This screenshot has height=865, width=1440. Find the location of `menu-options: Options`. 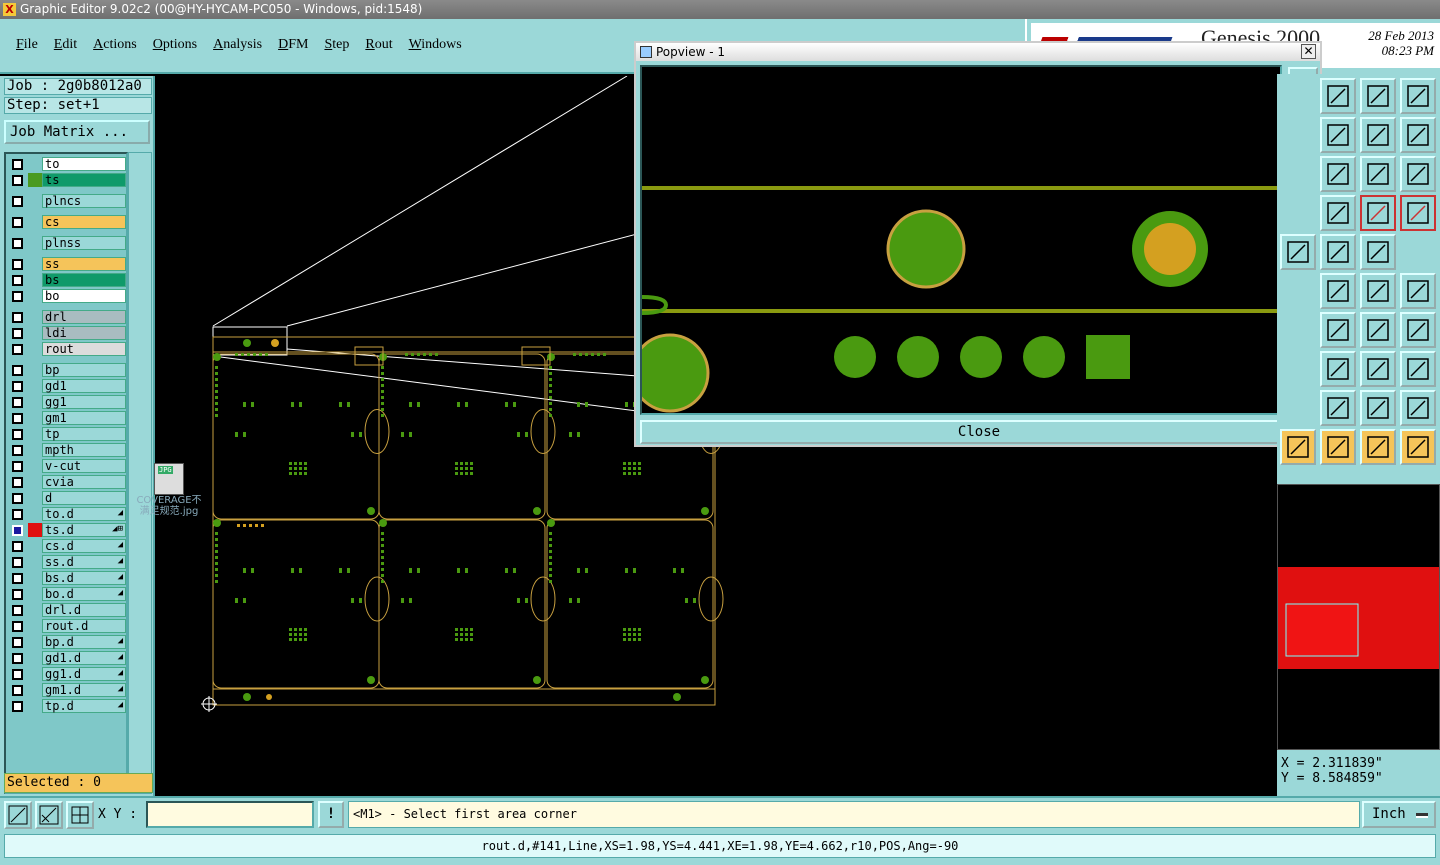

menu-options: Options is located at coordinates (175, 45).